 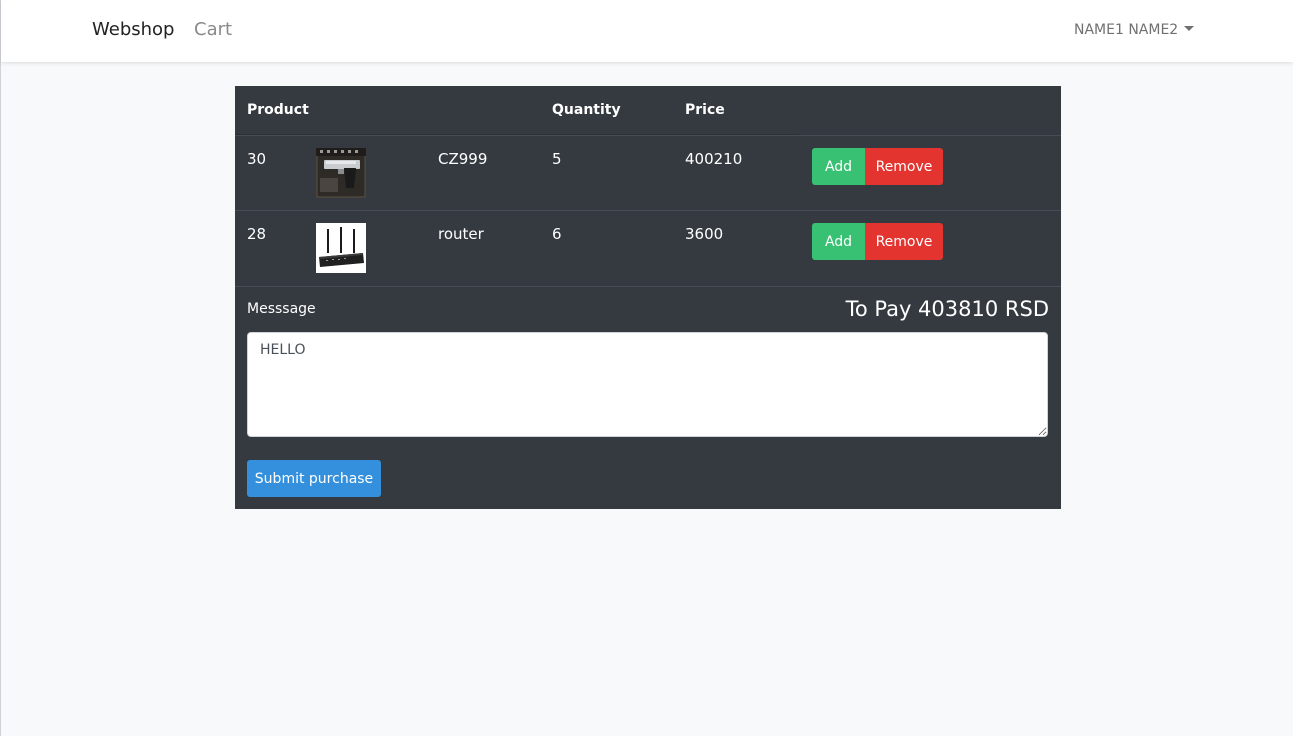 I want to click on table-row: 28 router 6 3600 Add Remove, so click(x=648, y=248).